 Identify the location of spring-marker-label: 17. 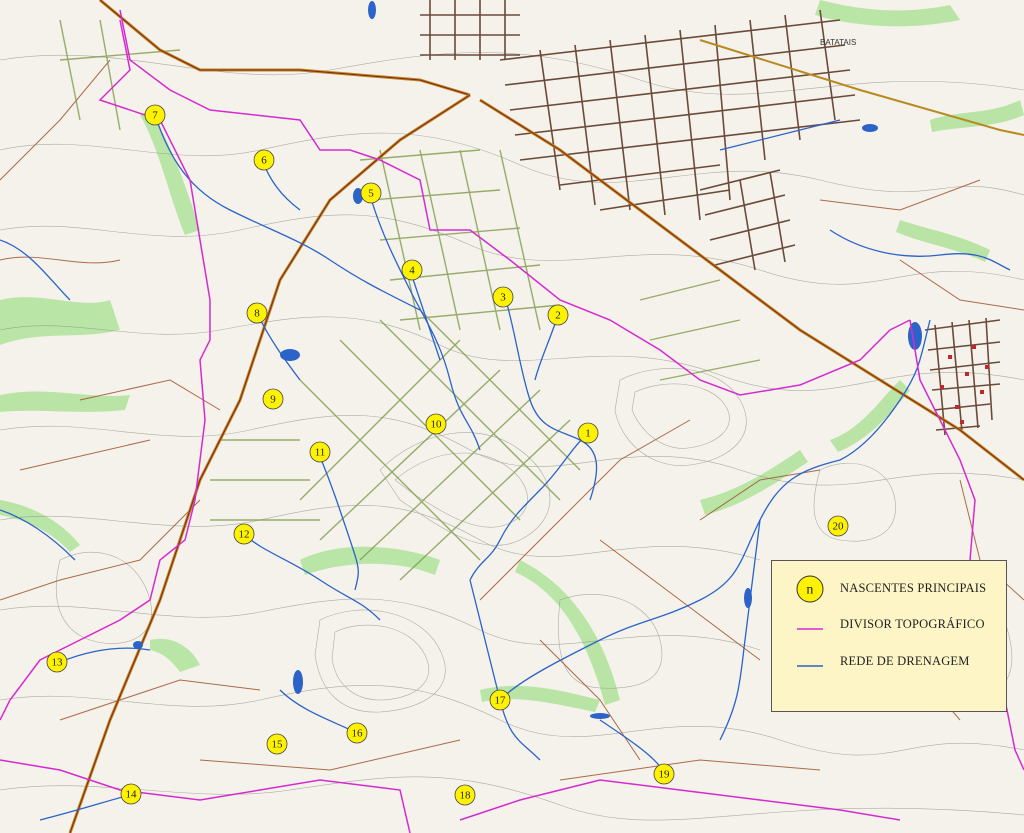
(501, 701).